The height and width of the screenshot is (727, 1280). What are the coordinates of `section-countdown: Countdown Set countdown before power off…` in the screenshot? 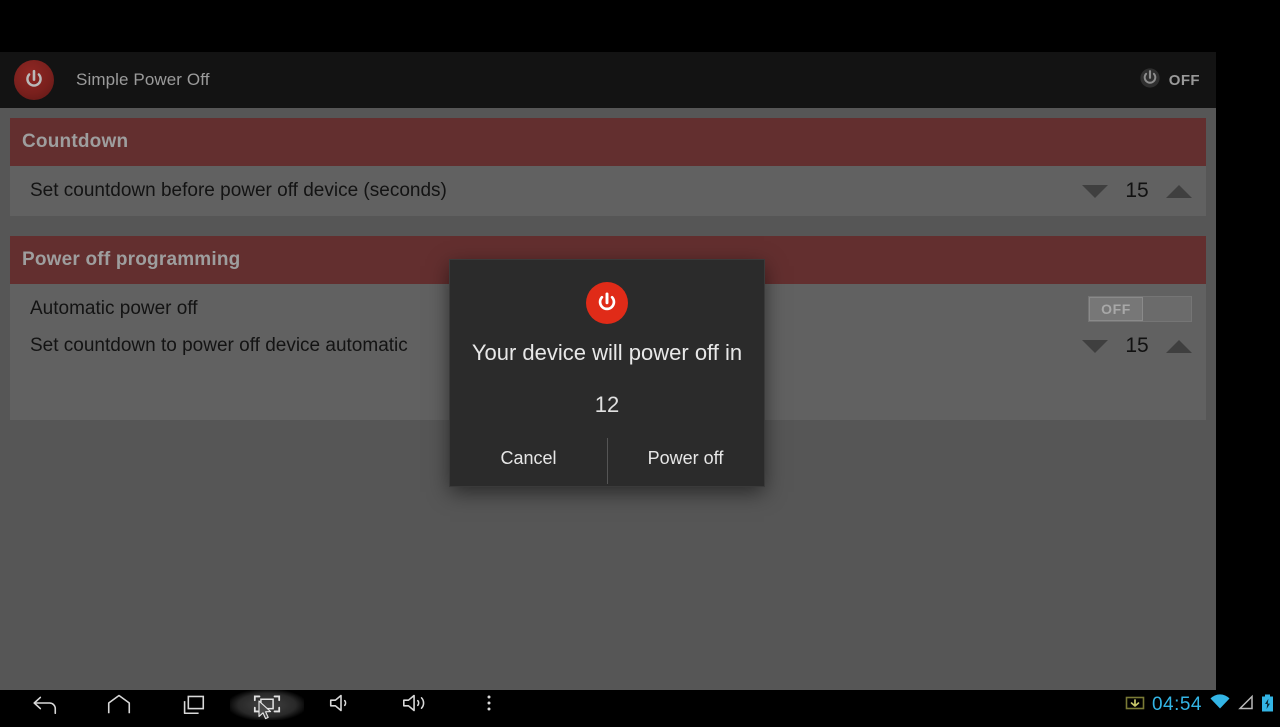 It's located at (608, 167).